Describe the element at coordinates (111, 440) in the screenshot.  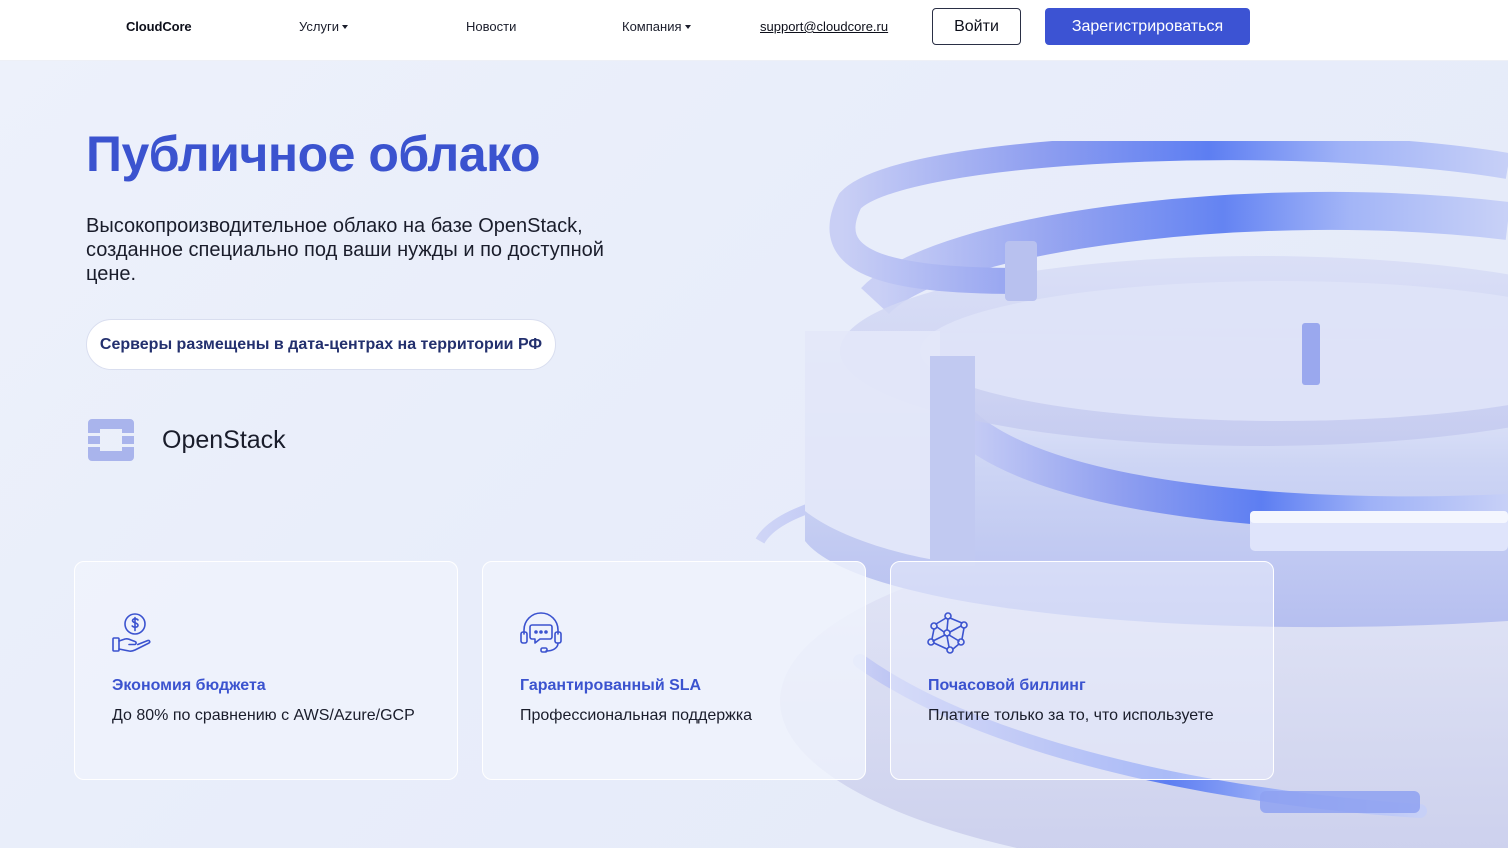
I see `openstack-logo-icon` at that location.